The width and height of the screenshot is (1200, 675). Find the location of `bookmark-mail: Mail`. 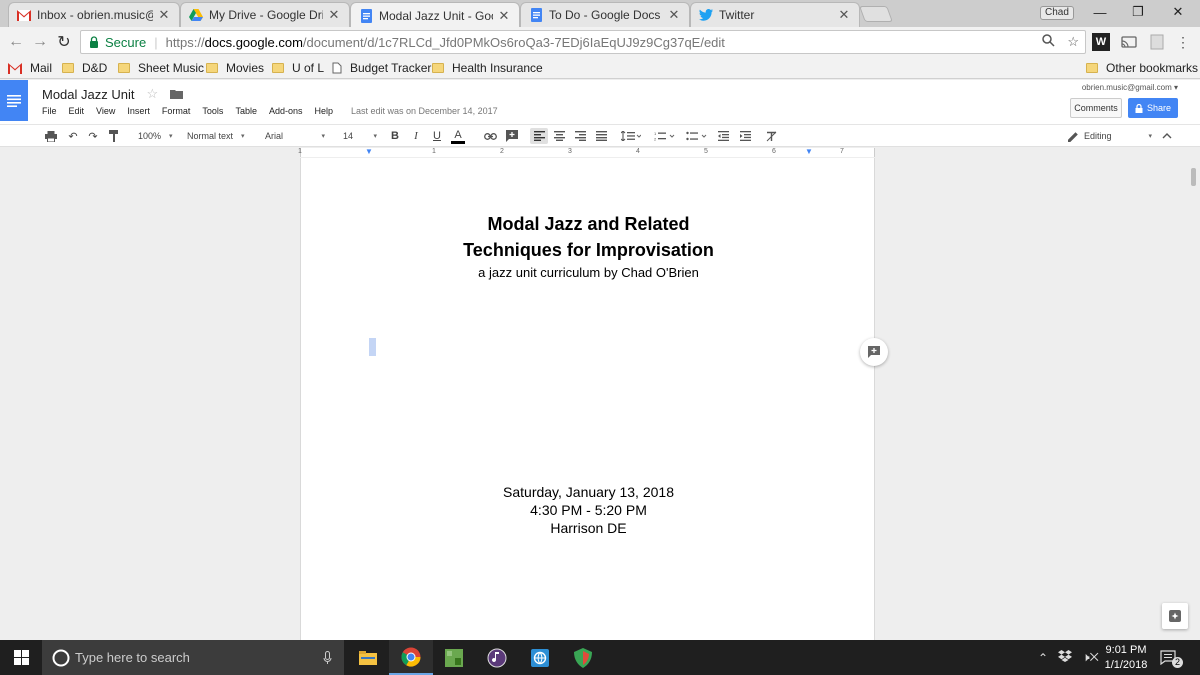

bookmark-mail: Mail is located at coordinates (30, 68).